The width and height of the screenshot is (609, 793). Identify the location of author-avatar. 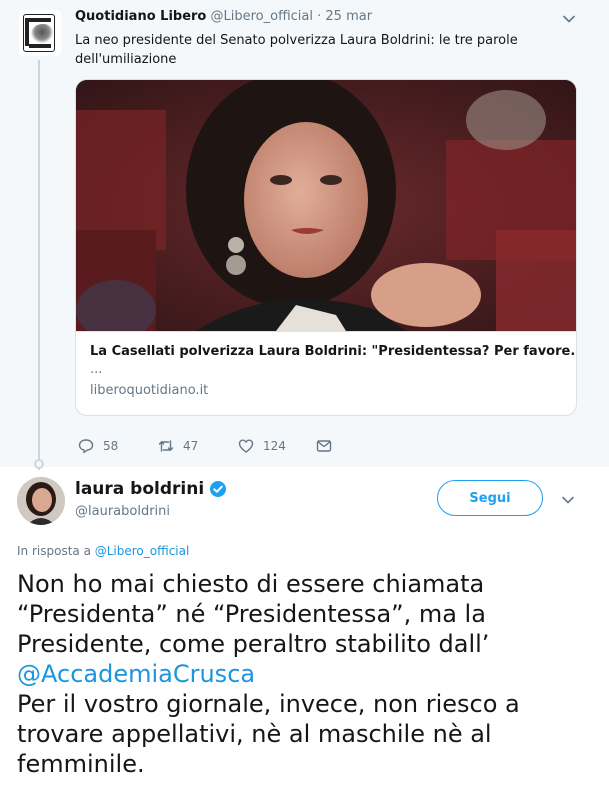
(41, 501).